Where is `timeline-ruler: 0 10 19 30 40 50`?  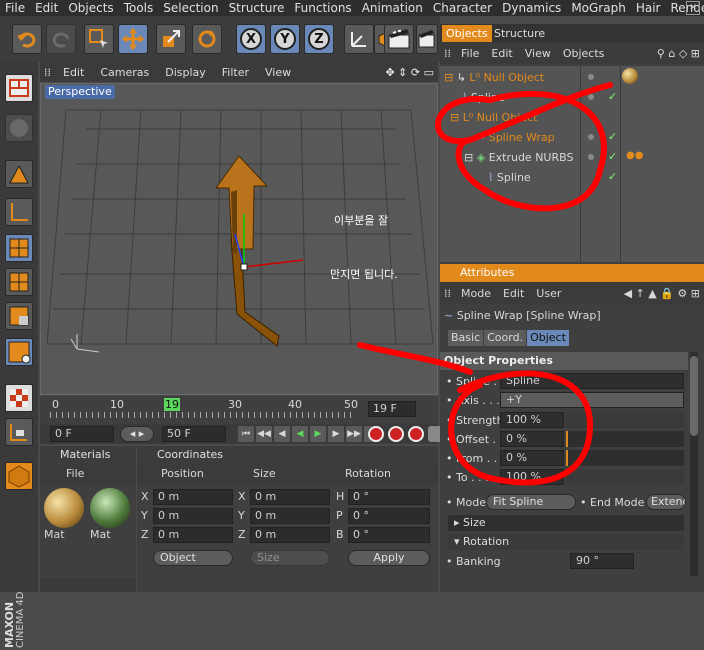
timeline-ruler: 0 10 19 30 40 50 is located at coordinates (205, 410).